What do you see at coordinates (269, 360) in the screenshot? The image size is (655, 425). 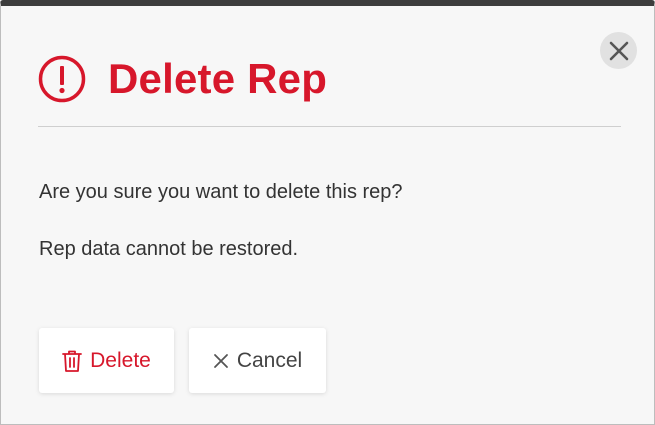 I see `cancel-button-label: Cancel` at bounding box center [269, 360].